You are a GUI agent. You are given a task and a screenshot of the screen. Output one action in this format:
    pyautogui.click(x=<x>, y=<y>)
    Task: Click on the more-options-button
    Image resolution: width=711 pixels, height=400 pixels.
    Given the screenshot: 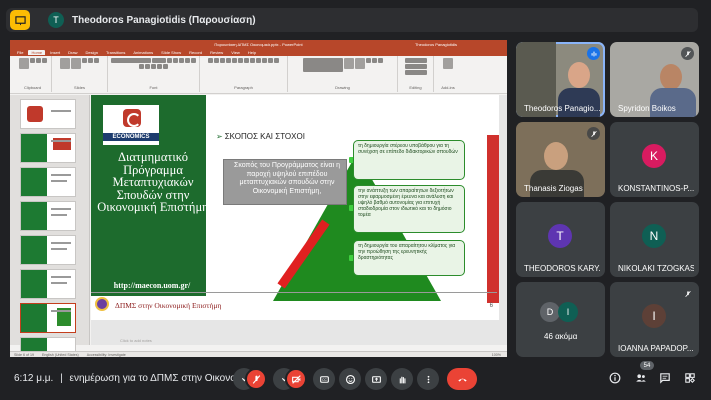 What is the action you would take?
    pyautogui.click(x=428, y=379)
    